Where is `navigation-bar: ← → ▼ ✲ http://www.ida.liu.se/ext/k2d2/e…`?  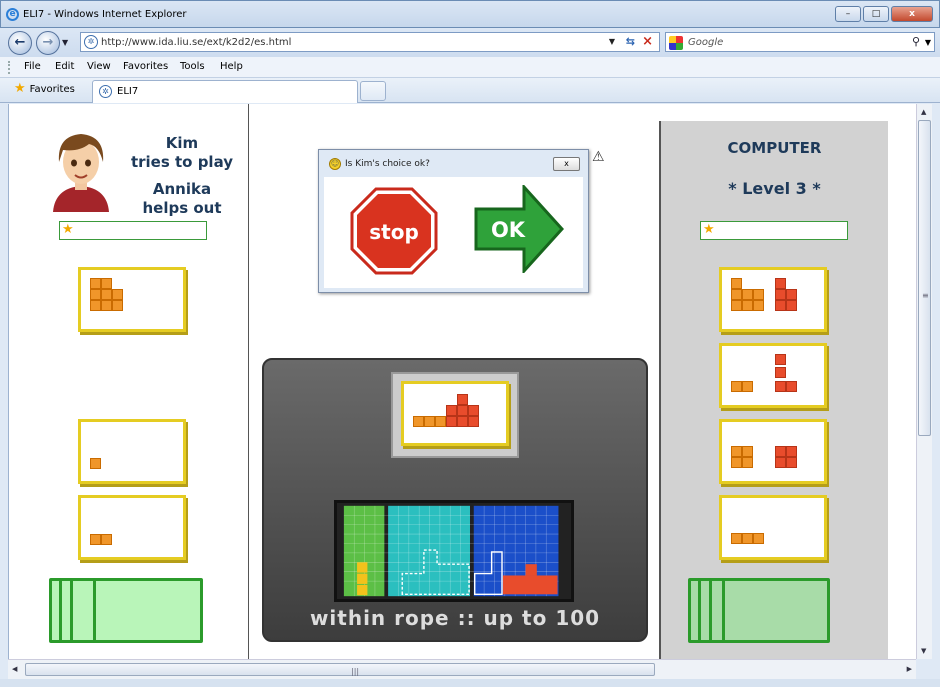
navigation-bar: ← → ▼ ✲ http://www.ida.liu.se/ext/k2d2/e… is located at coordinates (470, 42).